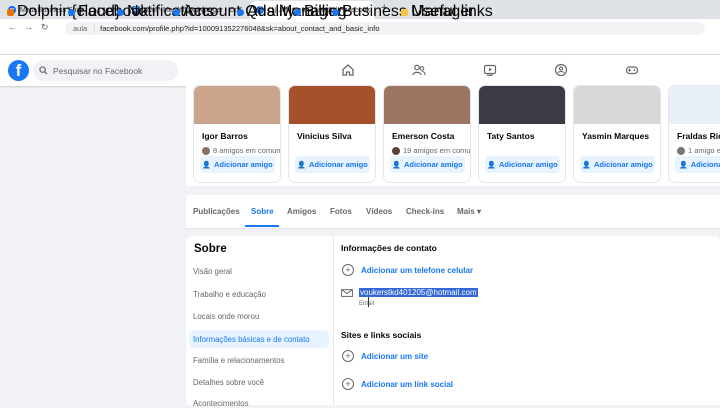 This screenshot has width=720, height=408. Describe the element at coordinates (12, 27) in the screenshot. I see `back-icon: ←` at that location.